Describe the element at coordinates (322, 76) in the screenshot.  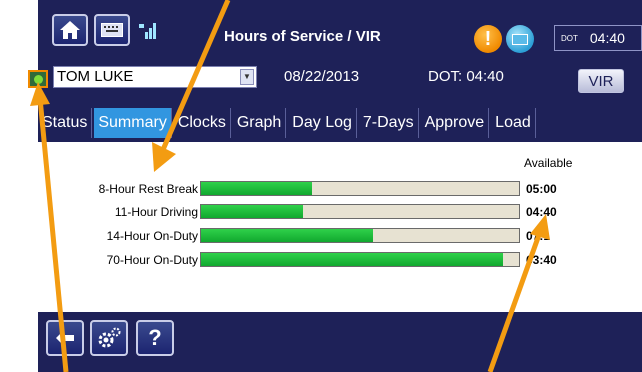
I see `log-date: 08/22/2013` at that location.